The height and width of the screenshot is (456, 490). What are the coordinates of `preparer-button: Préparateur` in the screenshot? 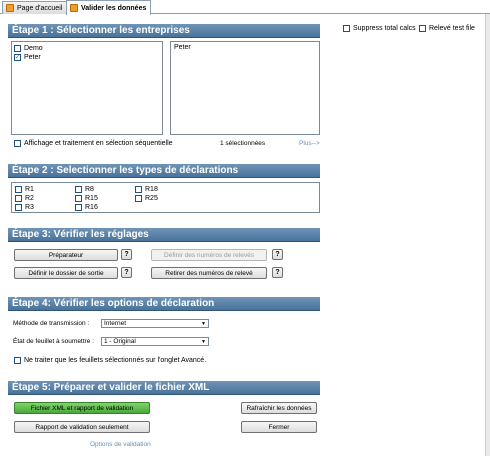 It's located at (66, 255).